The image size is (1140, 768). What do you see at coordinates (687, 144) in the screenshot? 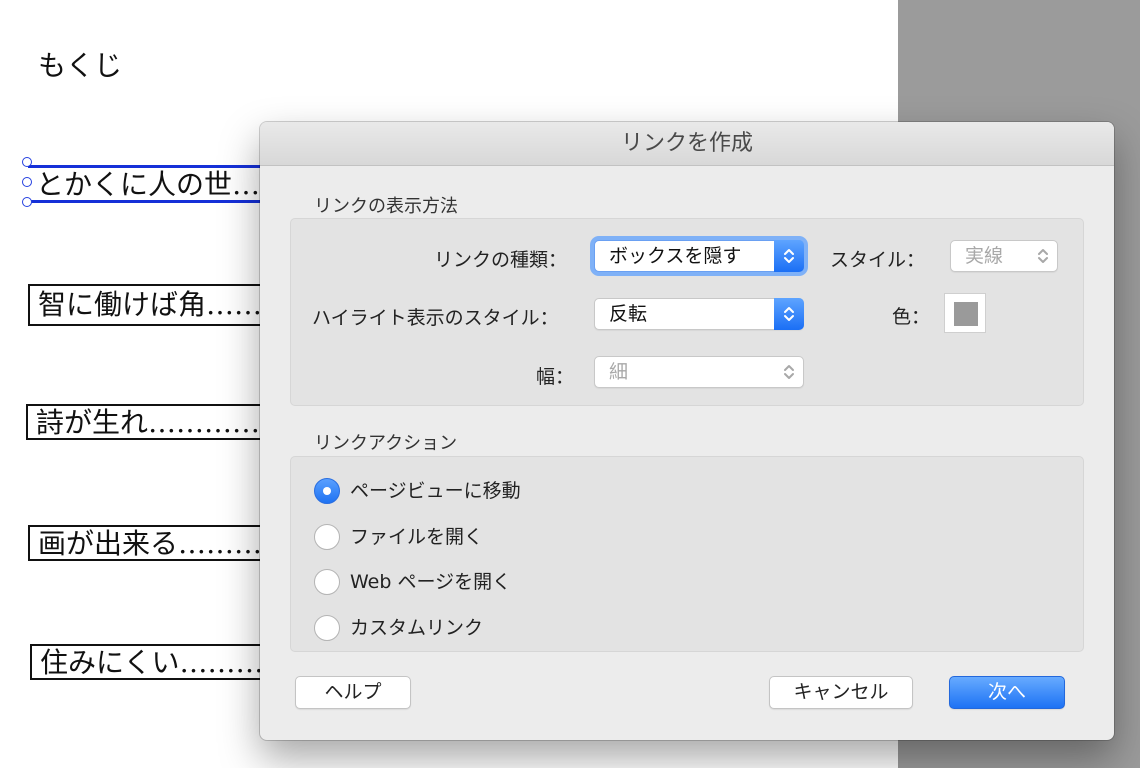
I see `dialog-title: リンクを作成` at bounding box center [687, 144].